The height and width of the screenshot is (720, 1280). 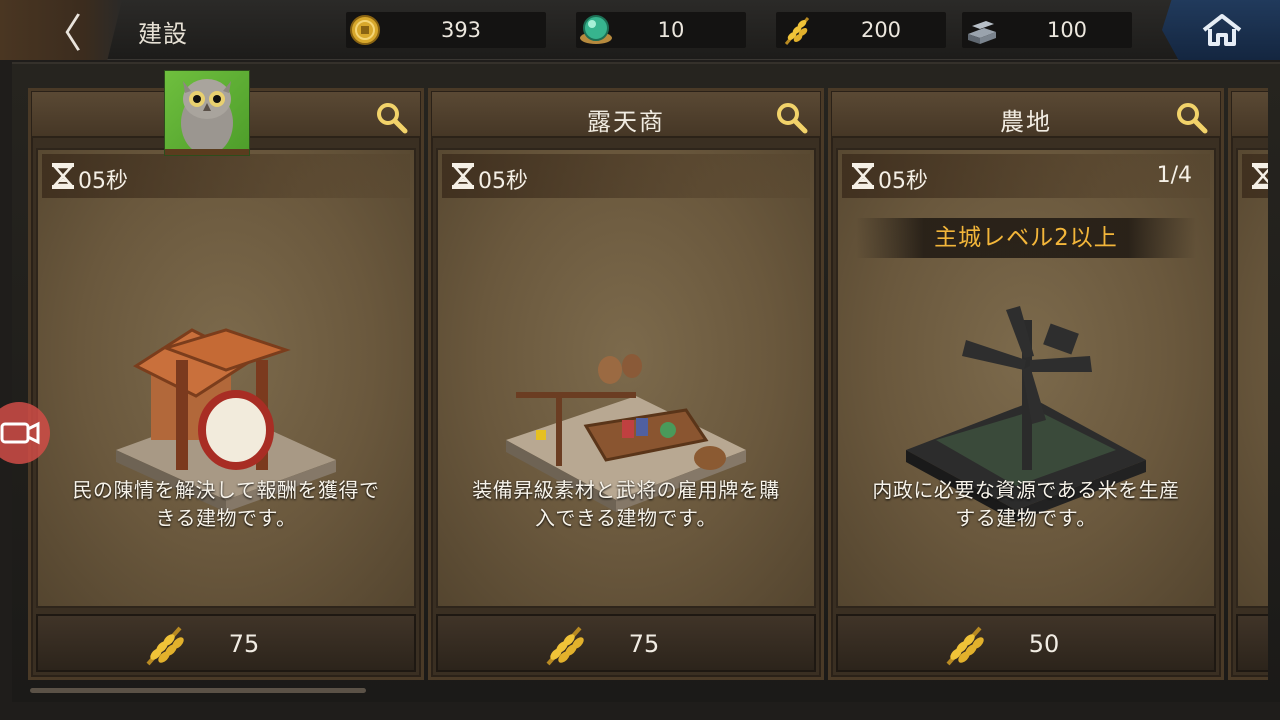 I want to click on coin-value: 393, so click(x=461, y=30).